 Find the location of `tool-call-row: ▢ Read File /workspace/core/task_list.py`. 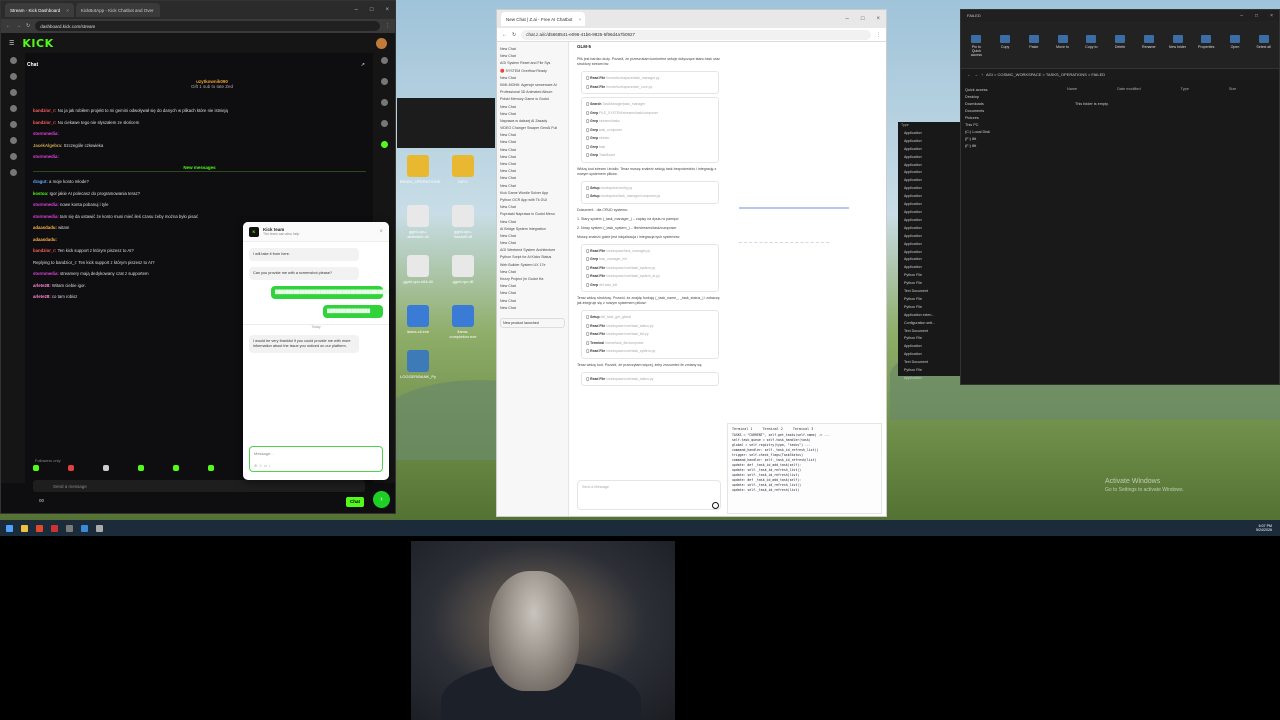

tool-call-row: ▢ Read File /workspace/core/task_list.py is located at coordinates (650, 334).